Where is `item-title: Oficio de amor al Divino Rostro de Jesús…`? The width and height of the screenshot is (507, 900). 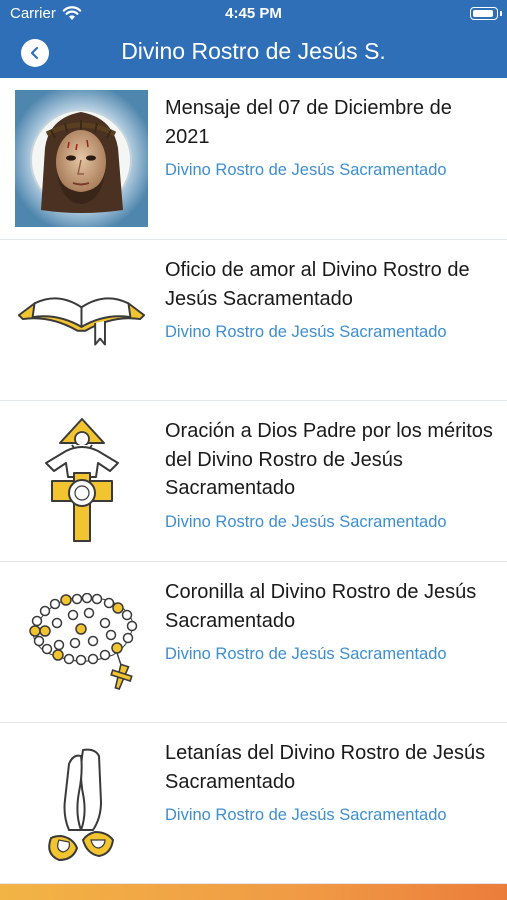 item-title: Oficio de amor al Divino Rostro de Jesús… is located at coordinates (317, 284).